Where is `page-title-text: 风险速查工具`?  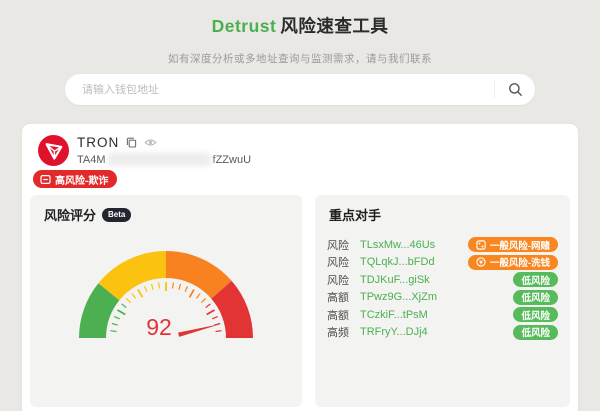 page-title-text: 风险速查工具 is located at coordinates (334, 26).